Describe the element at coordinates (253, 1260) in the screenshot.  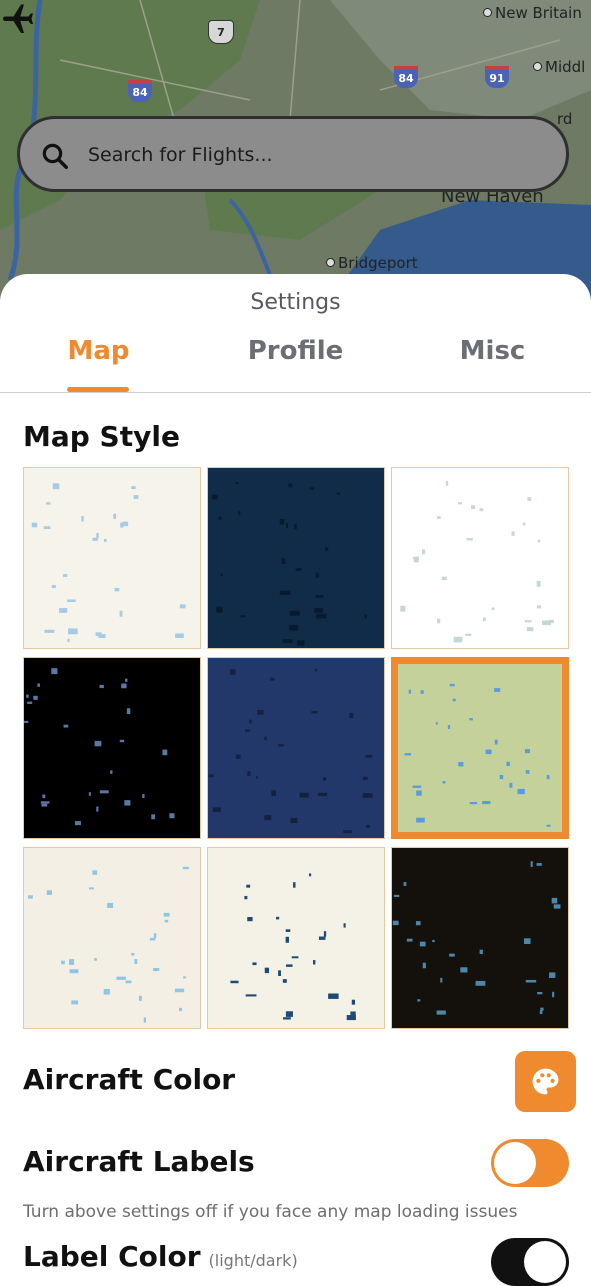
I see `label-color-hint: (light/dark)` at that location.